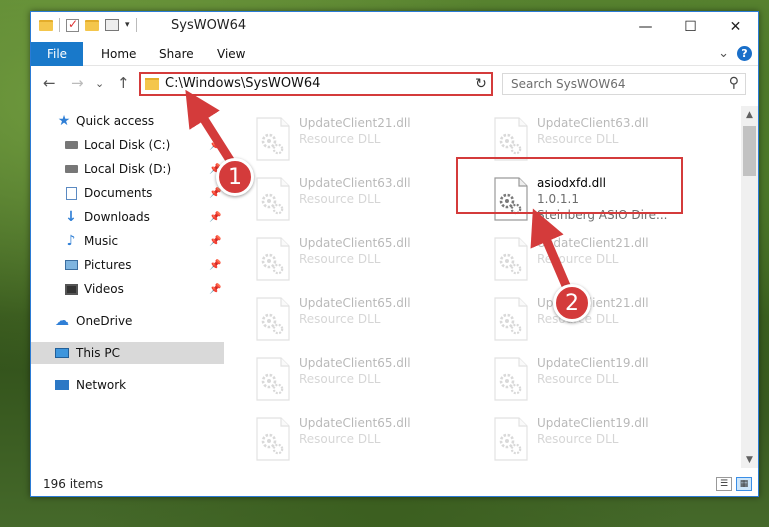 This screenshot has width=769, height=527. I want to click on file-item: UpdateClient63.dll Resource DLL, so click(342, 201).